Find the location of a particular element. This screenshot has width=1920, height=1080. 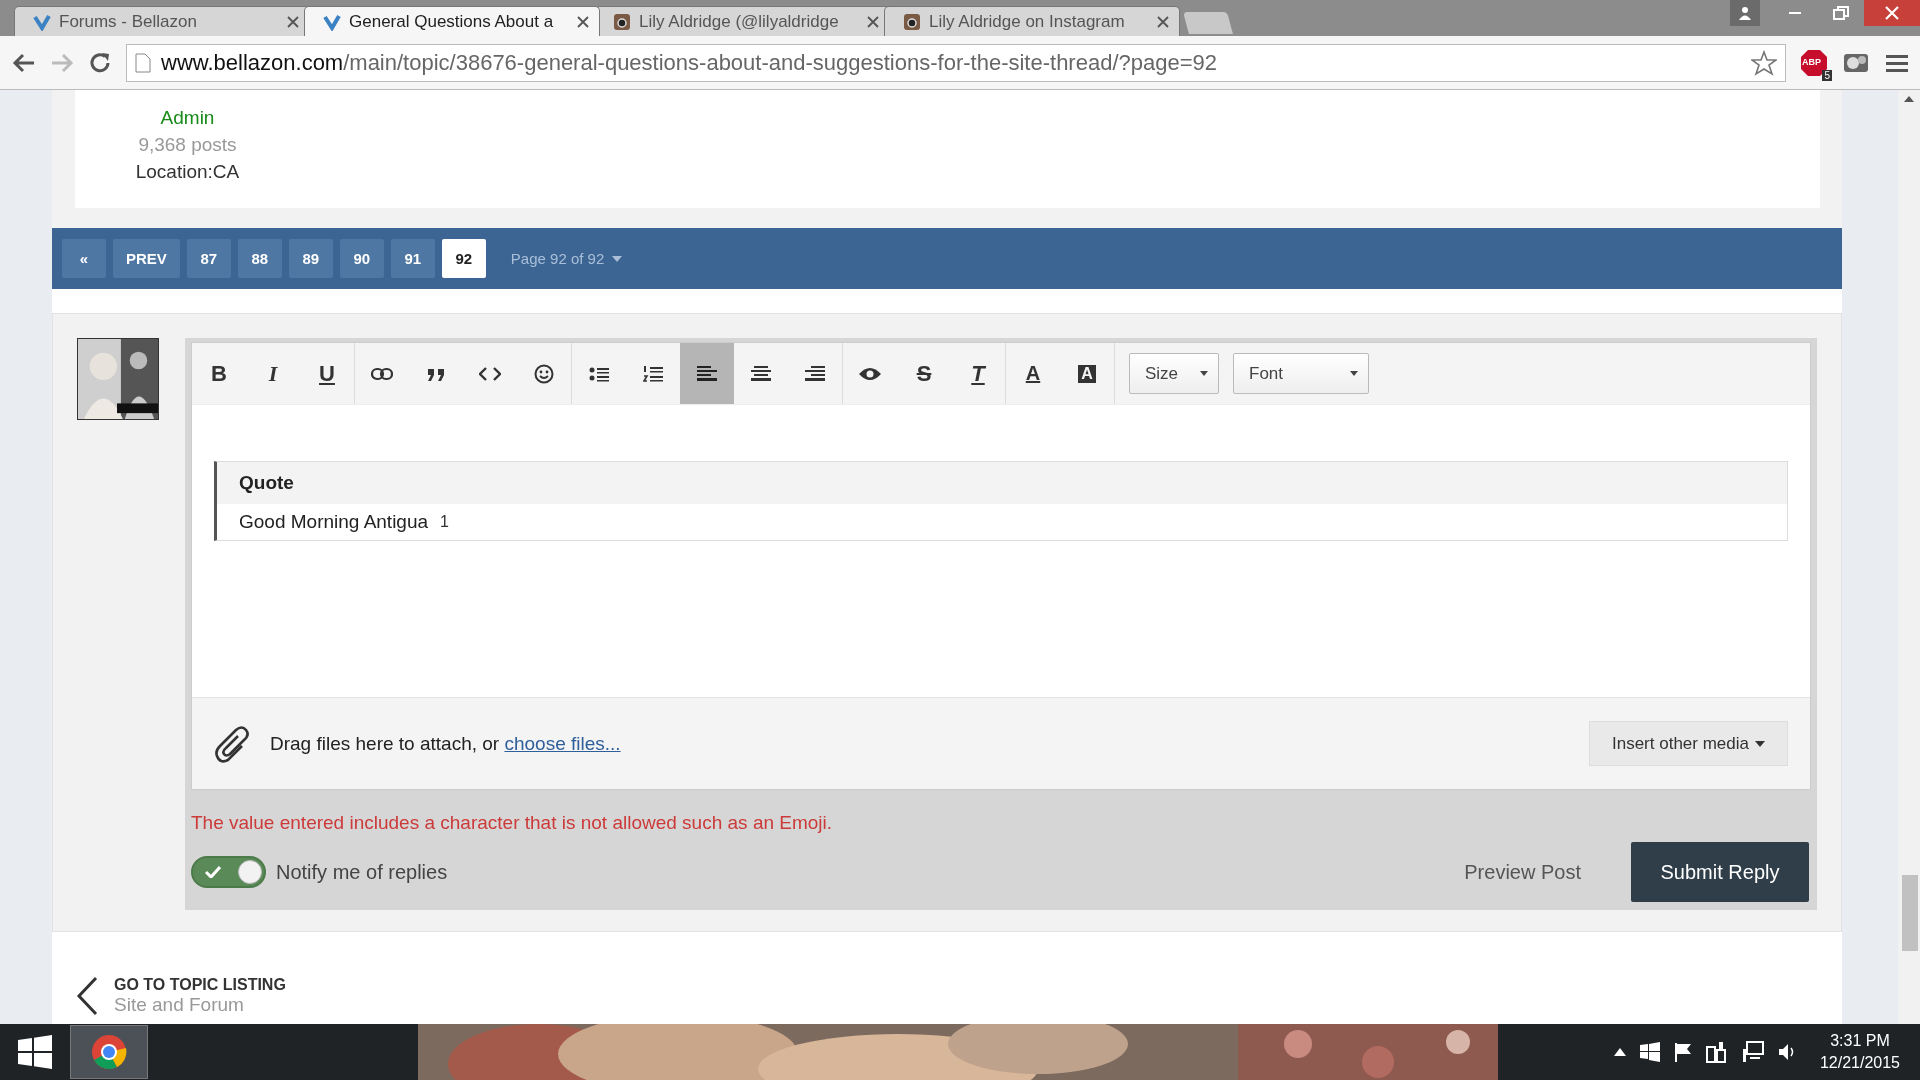

page-button: 91 is located at coordinates (412, 258).